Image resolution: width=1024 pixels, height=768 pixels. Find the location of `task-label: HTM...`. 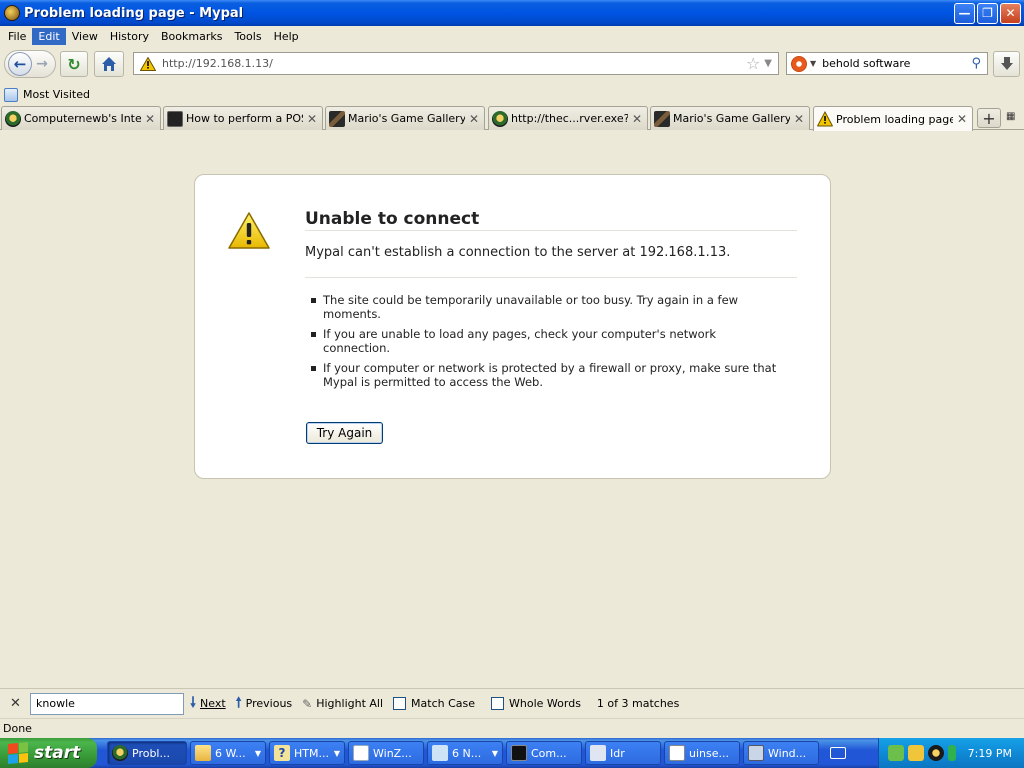

task-label: HTM... is located at coordinates (311, 753).